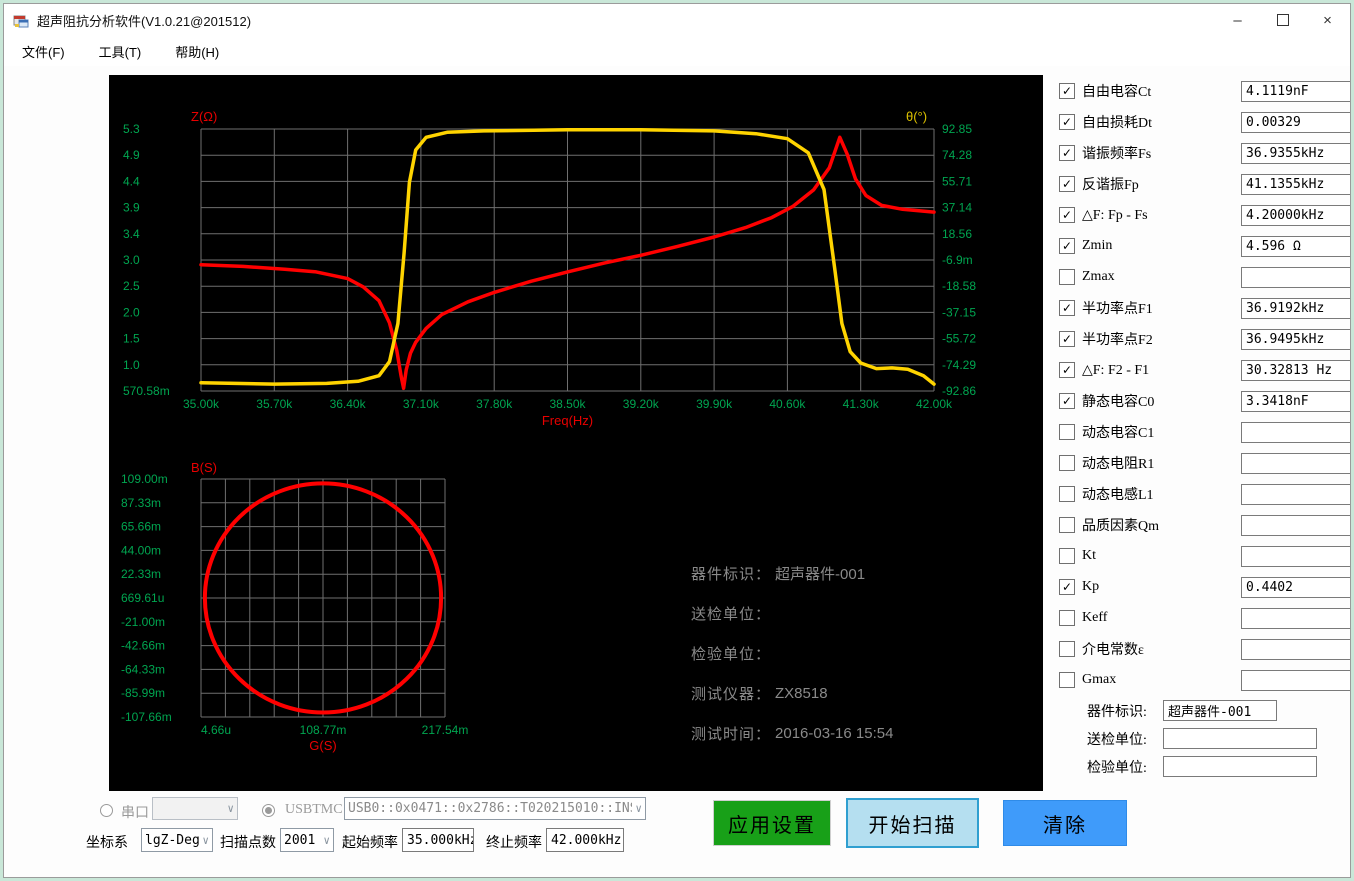 This screenshot has height=881, width=1354. Describe the element at coordinates (792, 653) in the screenshot. I see `overlay-line: 检验单位：` at that location.